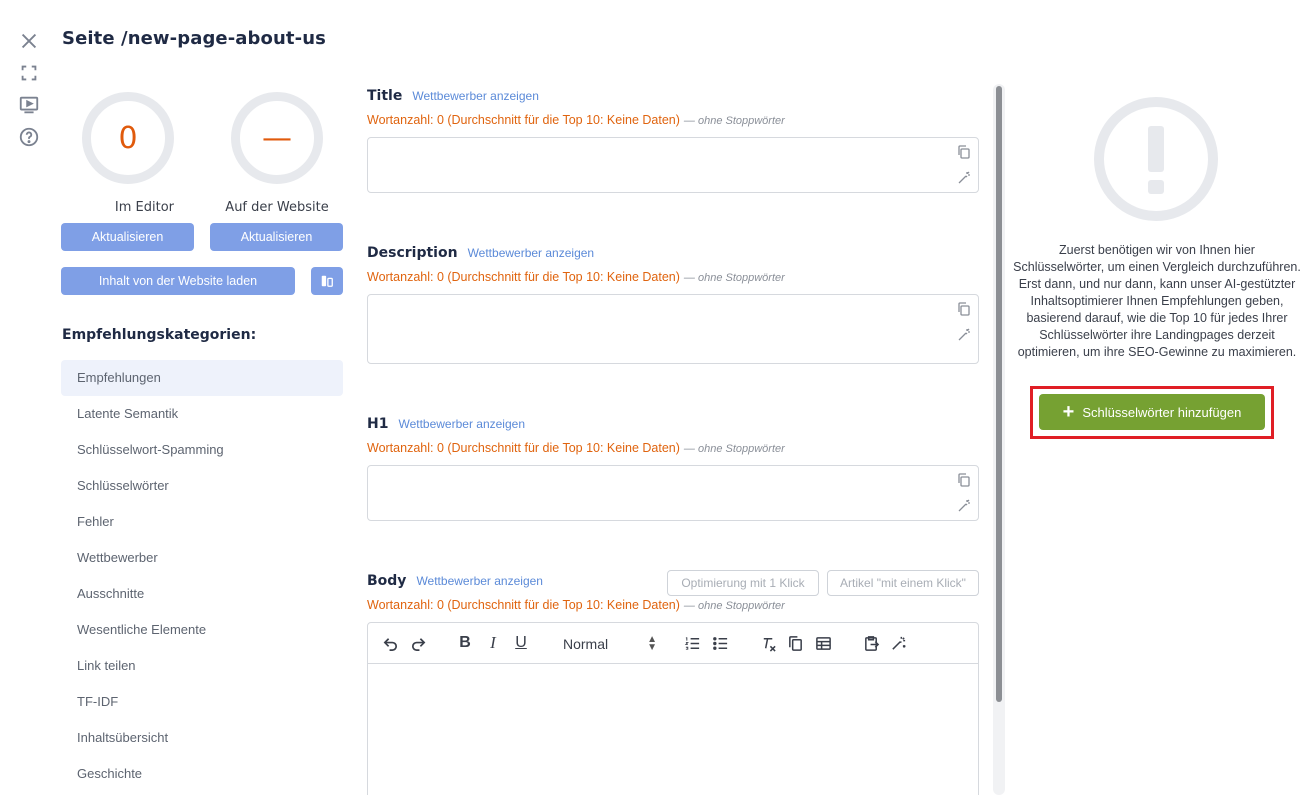 The height and width of the screenshot is (795, 1307). Describe the element at coordinates (734, 606) in the screenshot. I see `body-stopwords-note: — ohne Stoppwörter` at that location.